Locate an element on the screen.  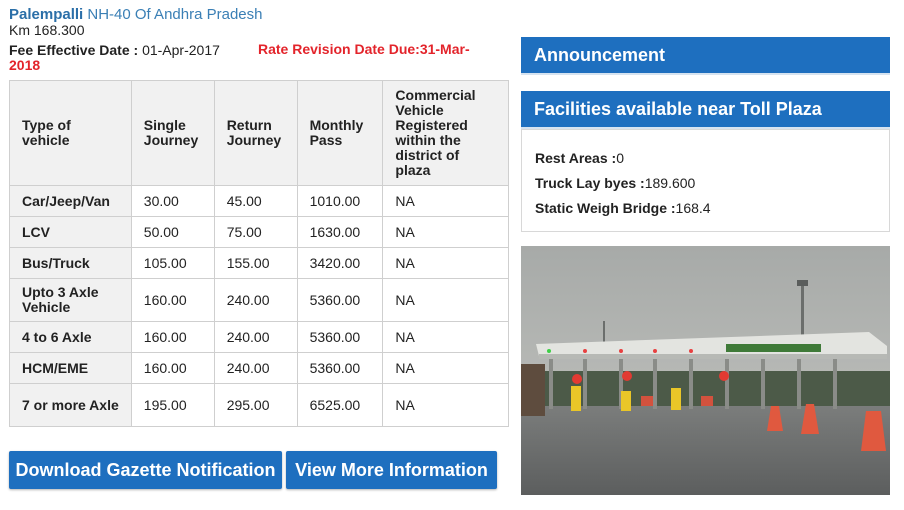
return-fee: 295.00 is located at coordinates (255, 405).